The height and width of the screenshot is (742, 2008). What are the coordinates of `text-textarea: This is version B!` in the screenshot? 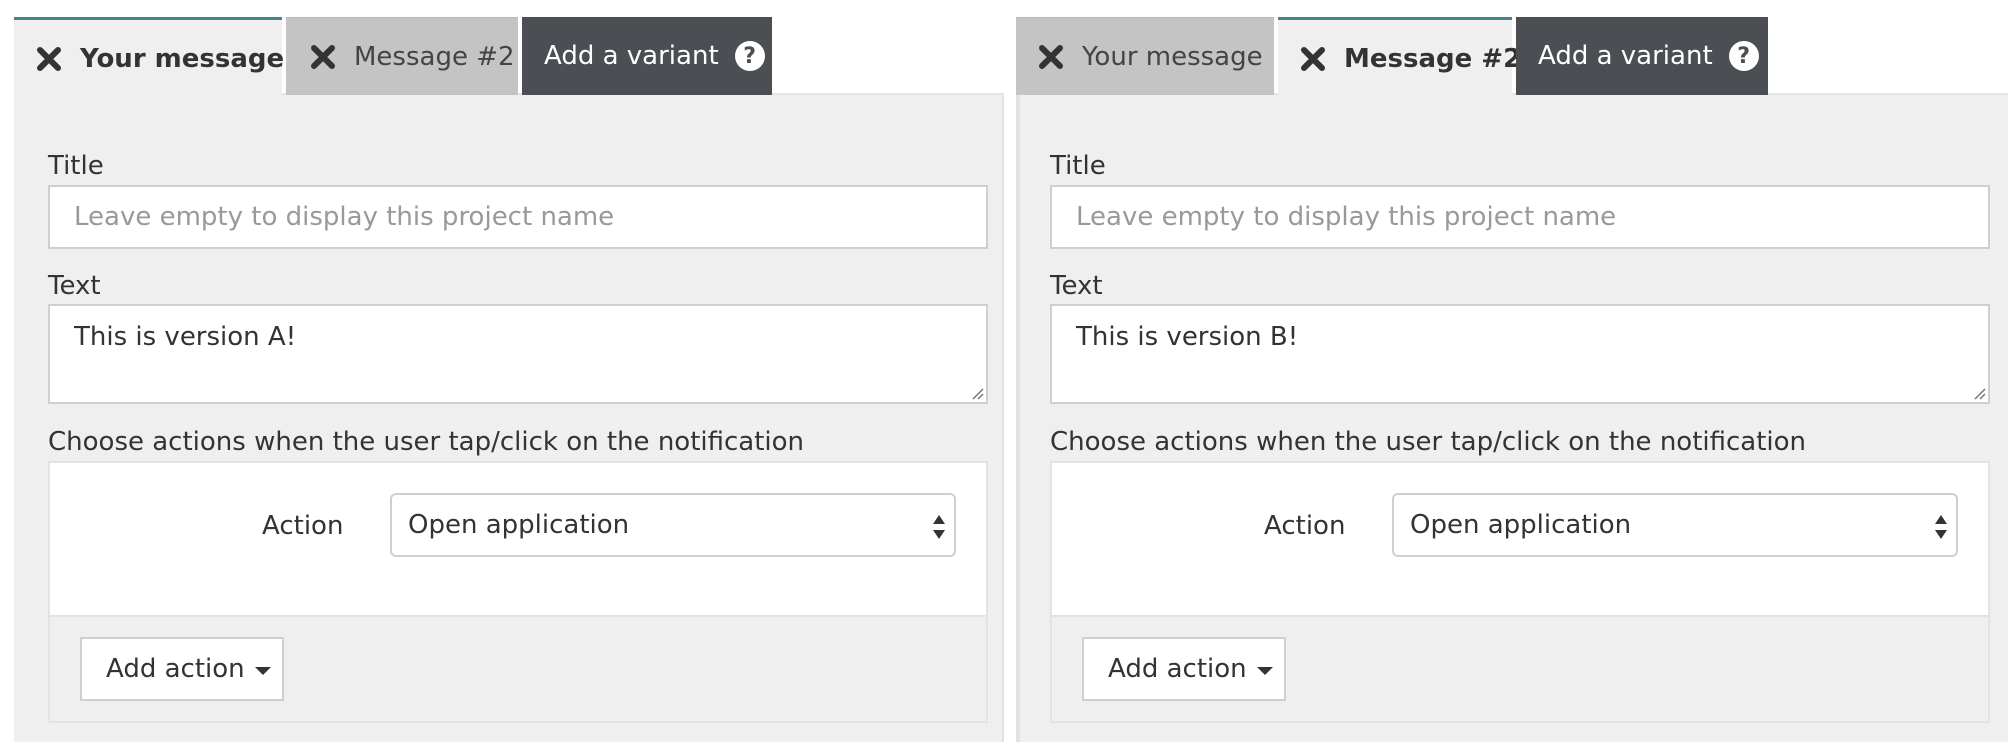 It's located at (1520, 354).